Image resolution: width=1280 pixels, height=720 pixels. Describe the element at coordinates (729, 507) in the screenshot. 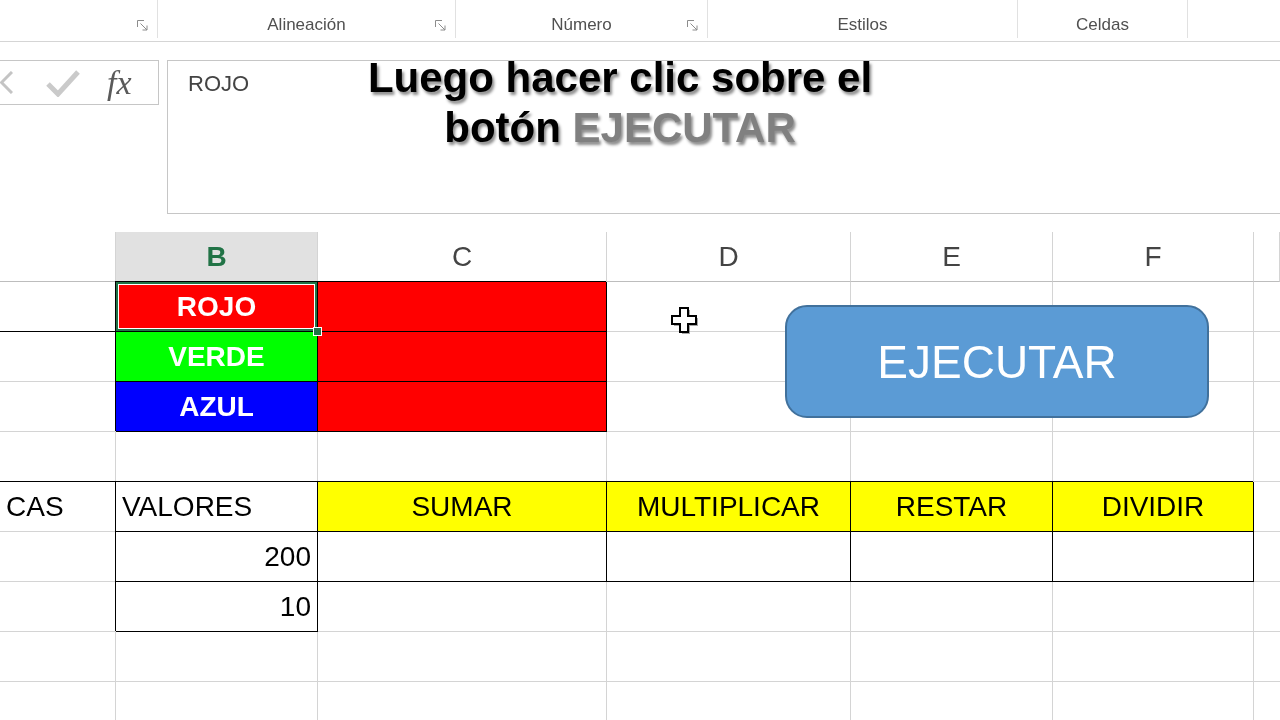

I see `sheet-cell: MULTIPLICAR` at that location.